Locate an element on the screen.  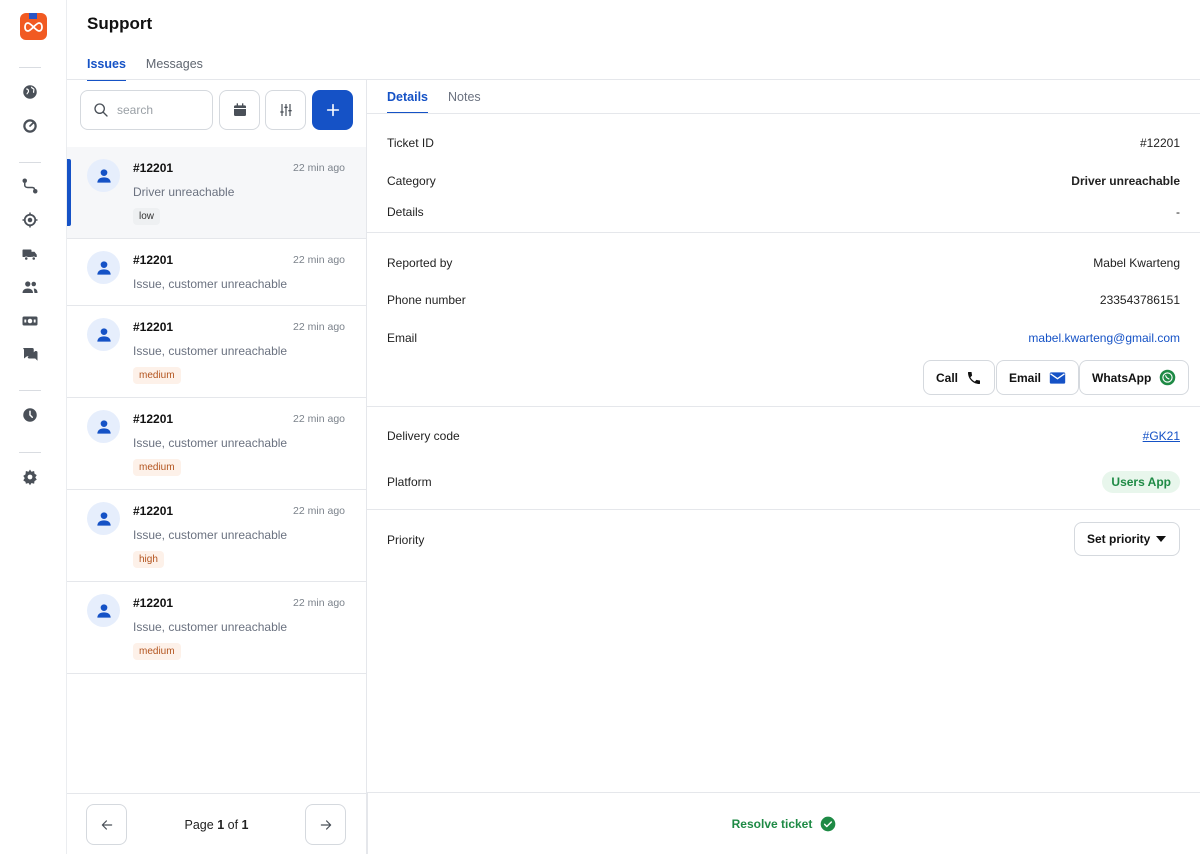
page-of: of is located at coordinates (233, 825).